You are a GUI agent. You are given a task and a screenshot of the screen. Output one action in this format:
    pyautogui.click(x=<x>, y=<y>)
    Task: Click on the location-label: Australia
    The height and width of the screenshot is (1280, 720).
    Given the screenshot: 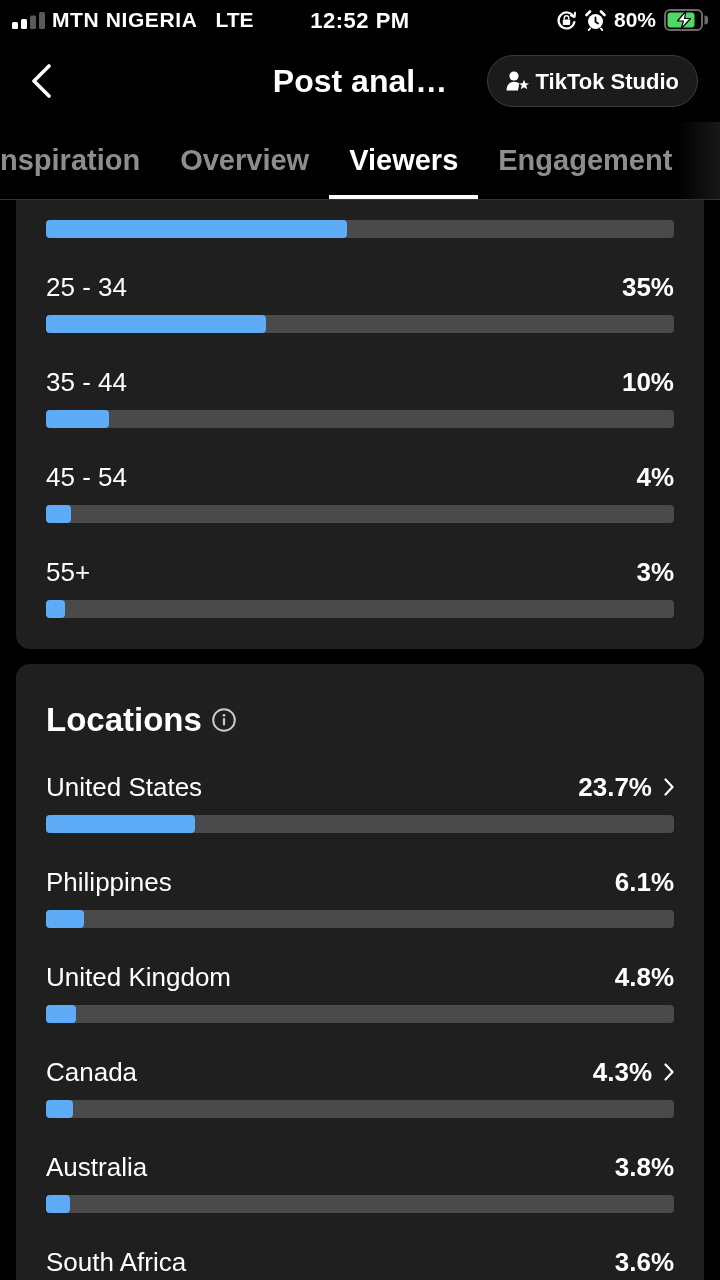 What is the action you would take?
    pyautogui.click(x=97, y=1167)
    